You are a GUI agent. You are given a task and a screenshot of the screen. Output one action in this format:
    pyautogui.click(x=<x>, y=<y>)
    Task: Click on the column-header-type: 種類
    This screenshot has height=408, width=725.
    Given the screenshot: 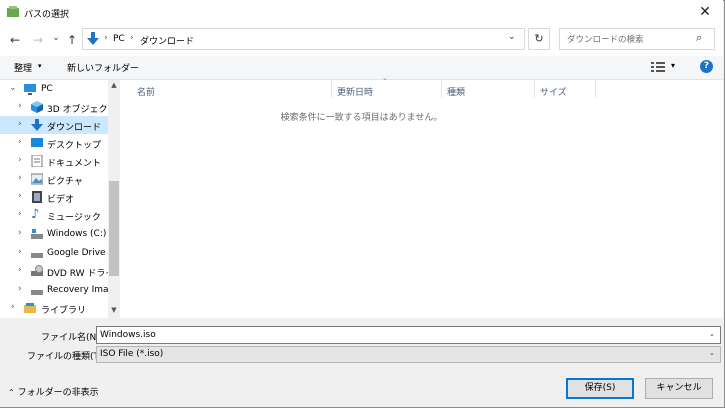 What is the action you would take?
    pyautogui.click(x=456, y=91)
    